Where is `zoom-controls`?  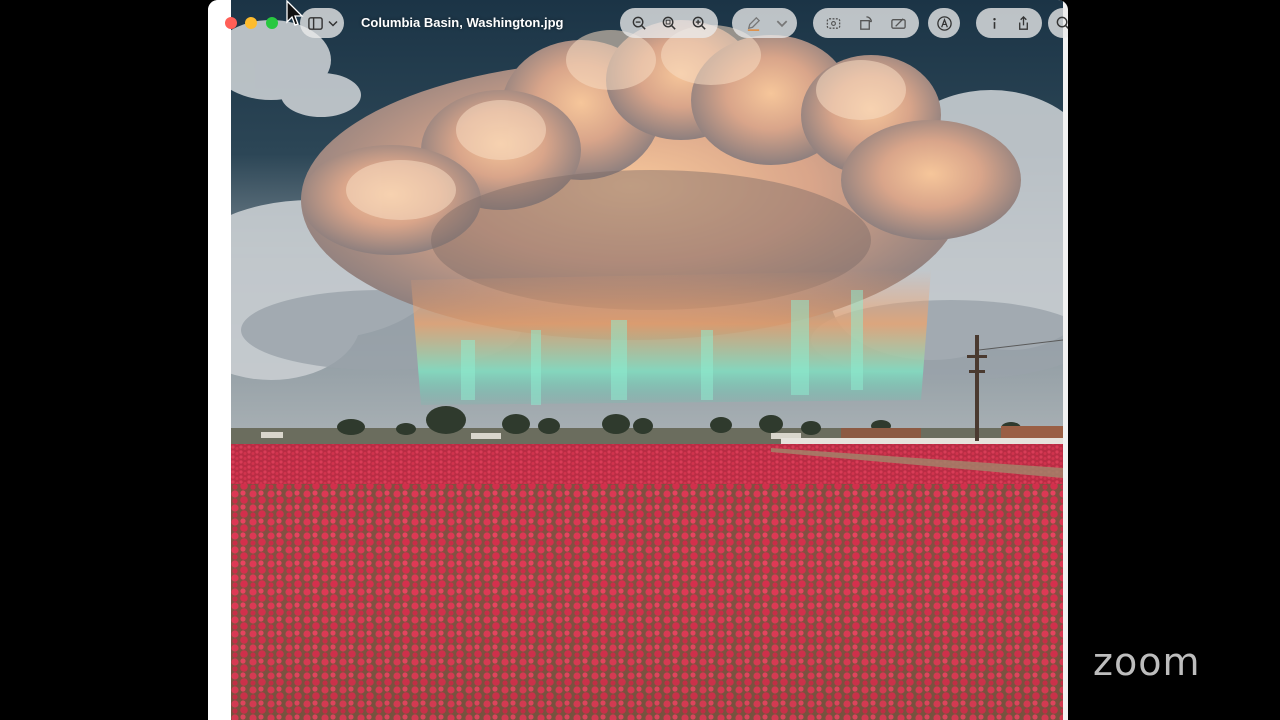 zoom-controls is located at coordinates (669, 23).